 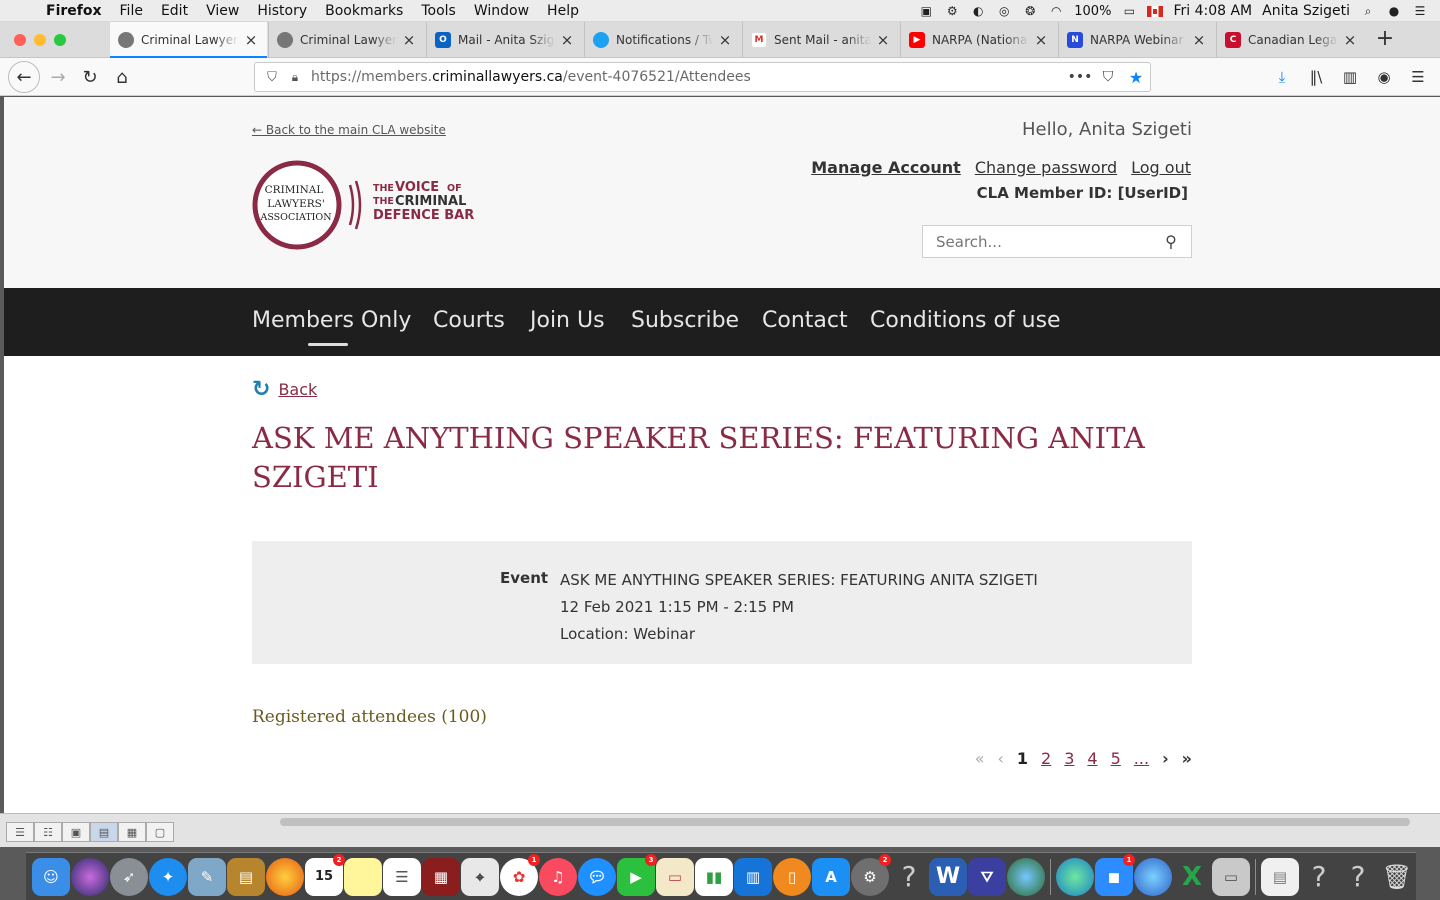 I want to click on horizontal-scrollbar, so click(x=845, y=822).